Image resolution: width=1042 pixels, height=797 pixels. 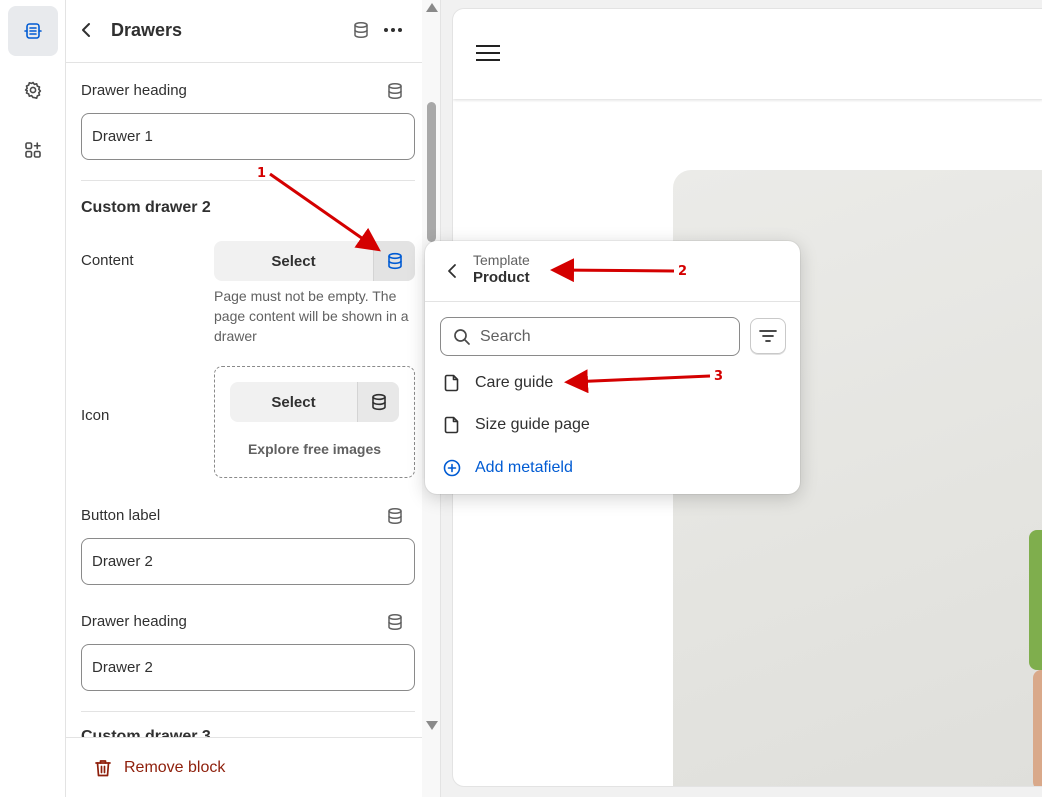 I want to click on popover-header: Template Product, so click(x=612, y=271).